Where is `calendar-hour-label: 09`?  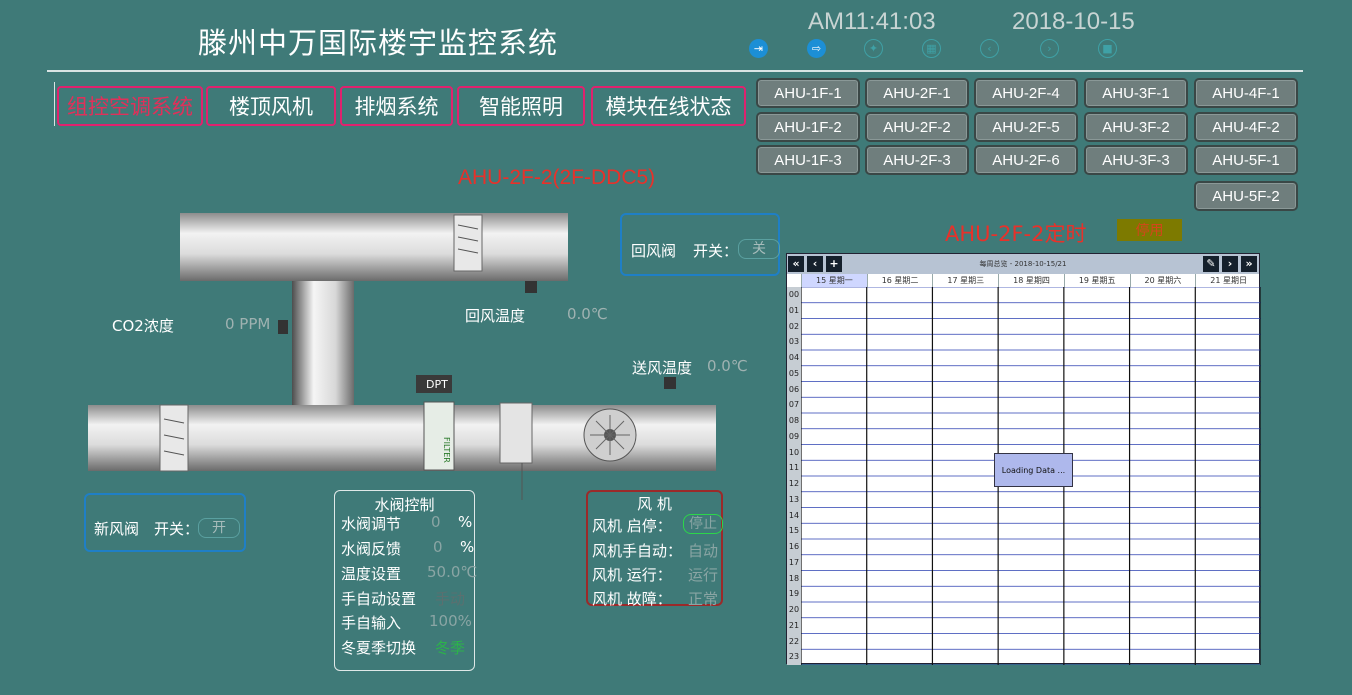
calendar-hour-label: 09 is located at coordinates (794, 436).